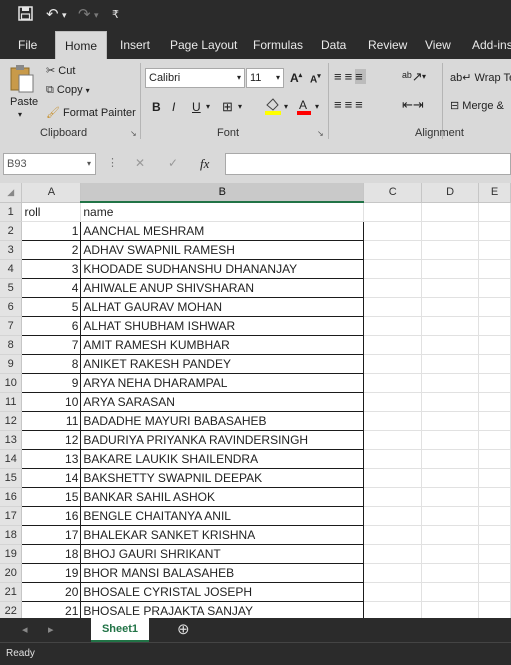  I want to click on tab-review: Review, so click(387, 45).